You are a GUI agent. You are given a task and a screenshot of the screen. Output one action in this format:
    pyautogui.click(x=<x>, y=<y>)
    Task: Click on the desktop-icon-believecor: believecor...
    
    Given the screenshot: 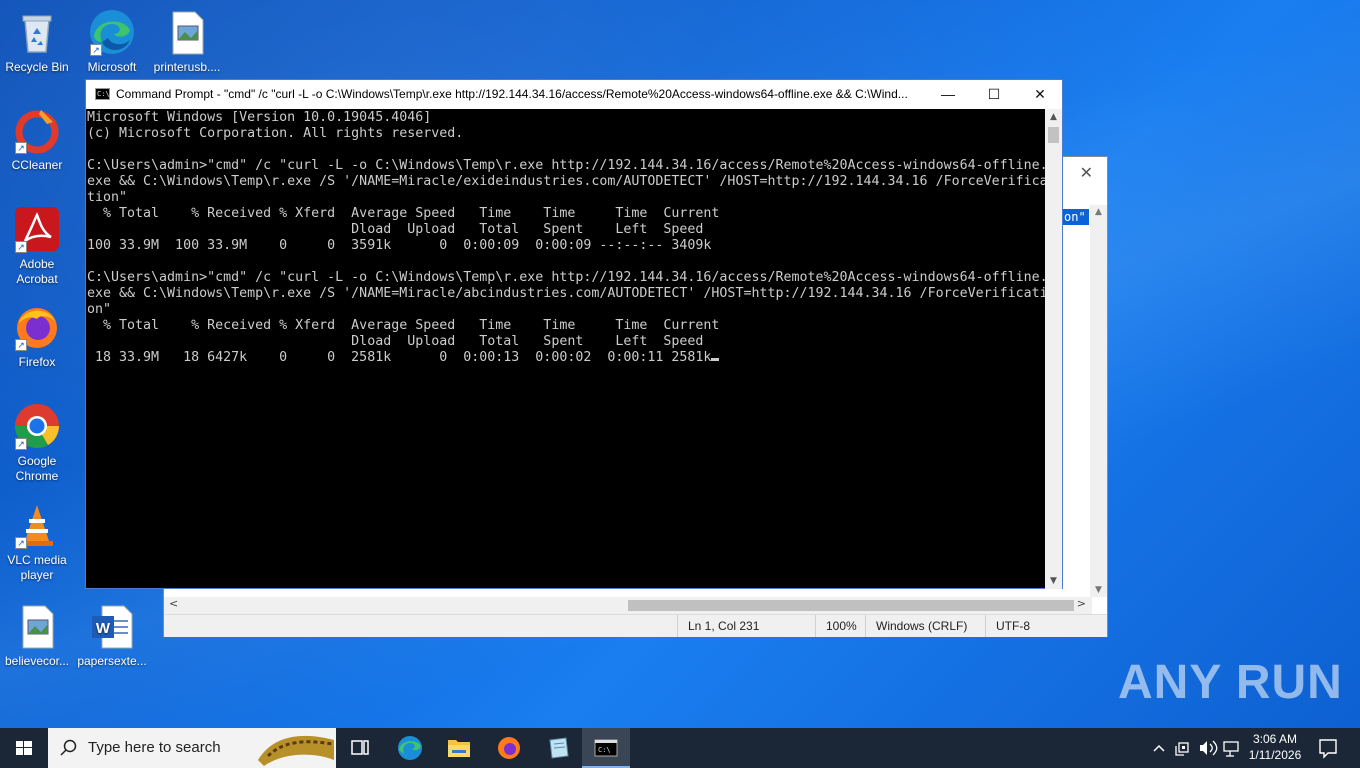 What is the action you would take?
    pyautogui.click(x=37, y=635)
    